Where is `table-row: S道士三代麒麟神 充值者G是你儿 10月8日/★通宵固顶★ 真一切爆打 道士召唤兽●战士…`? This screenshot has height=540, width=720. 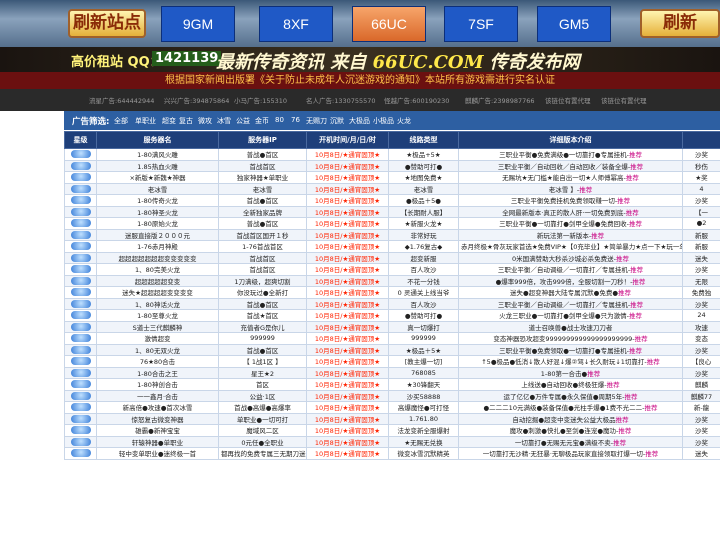
table-row: S道士三代麒麟神 充值者G是你儿 10月8日/★通宵固顶★ 真一切爆打 道士召唤兽●战士… is located at coordinates (392, 326).